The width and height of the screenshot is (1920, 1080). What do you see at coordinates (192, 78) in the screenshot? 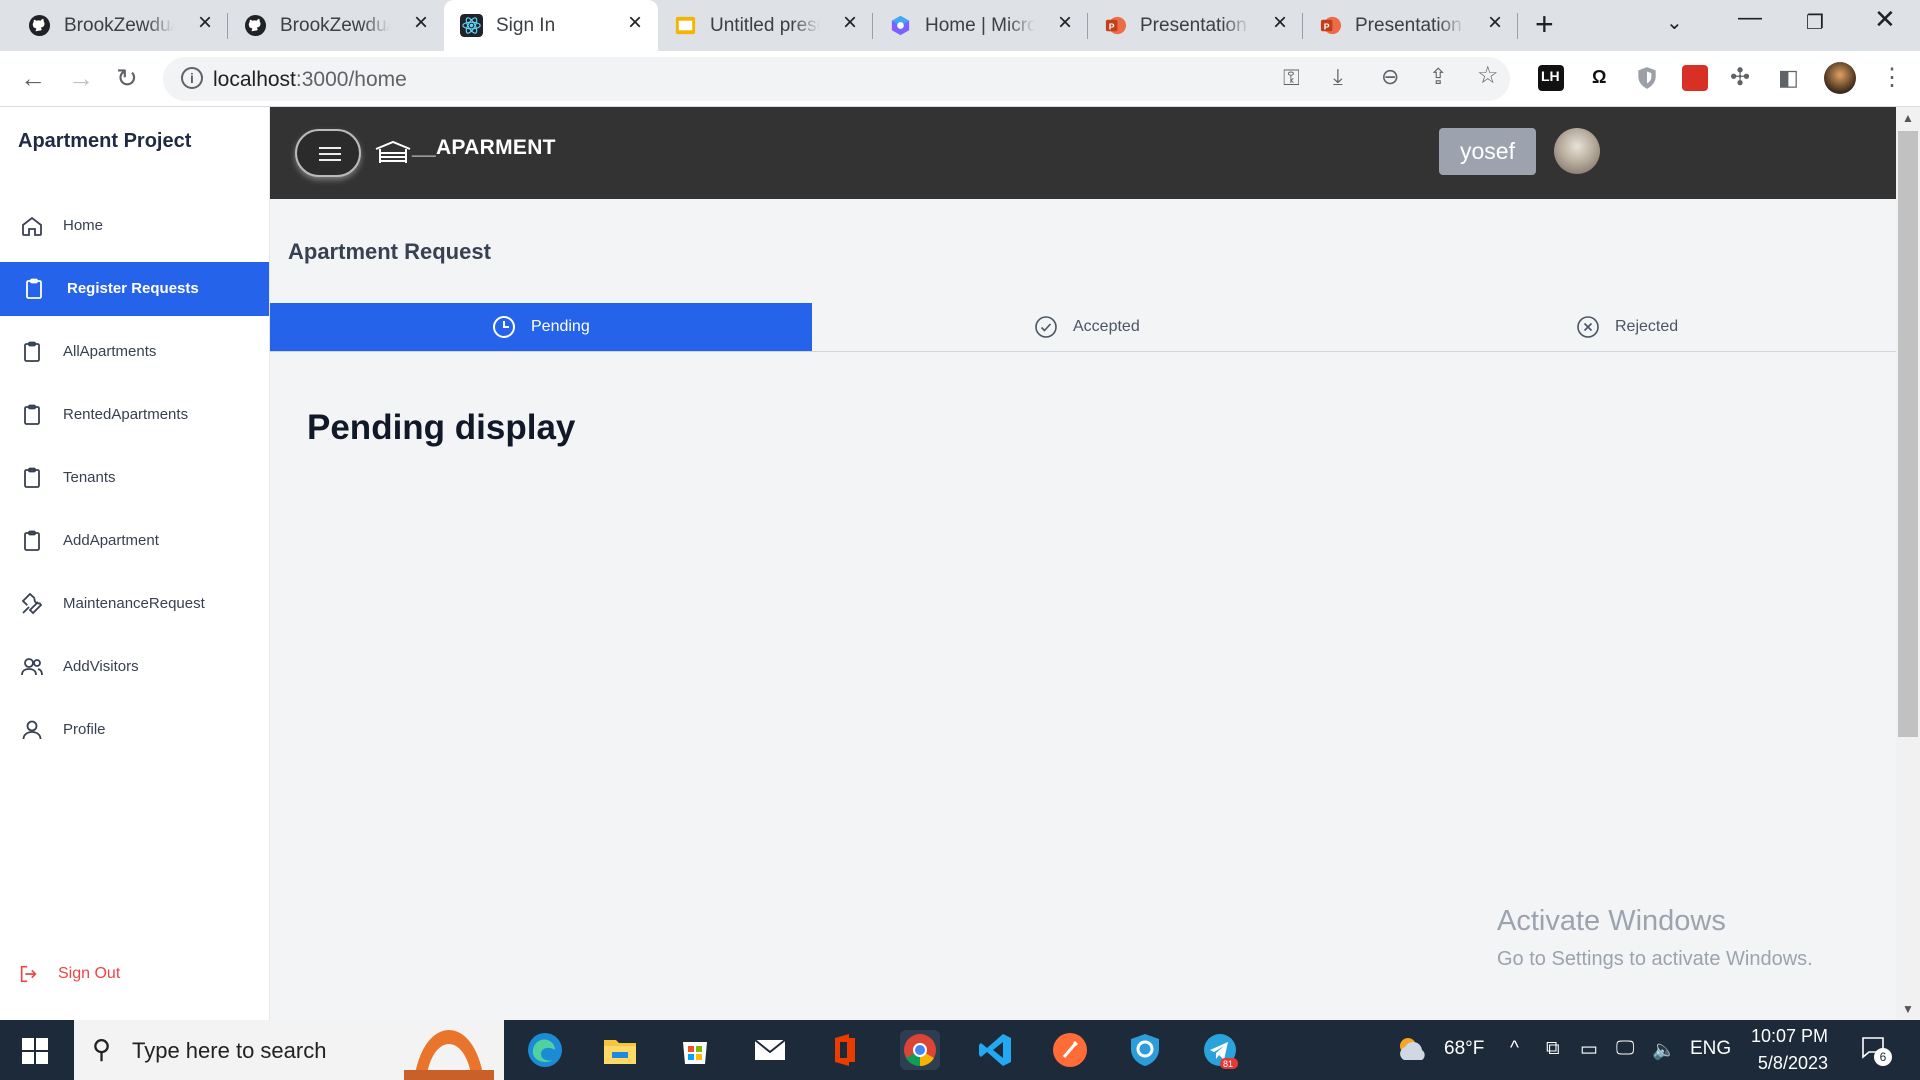
I see `info-icon: i` at bounding box center [192, 78].